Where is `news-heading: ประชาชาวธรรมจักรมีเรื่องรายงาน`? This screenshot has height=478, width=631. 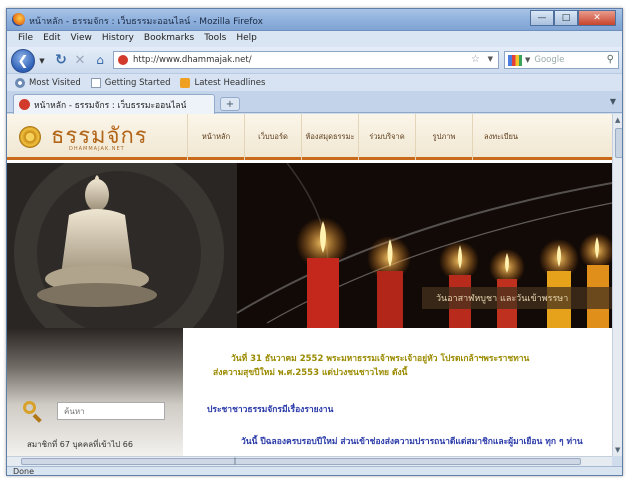 news-heading: ประชาชาวธรรมจักรมีเรื่องรายงาน is located at coordinates (270, 409).